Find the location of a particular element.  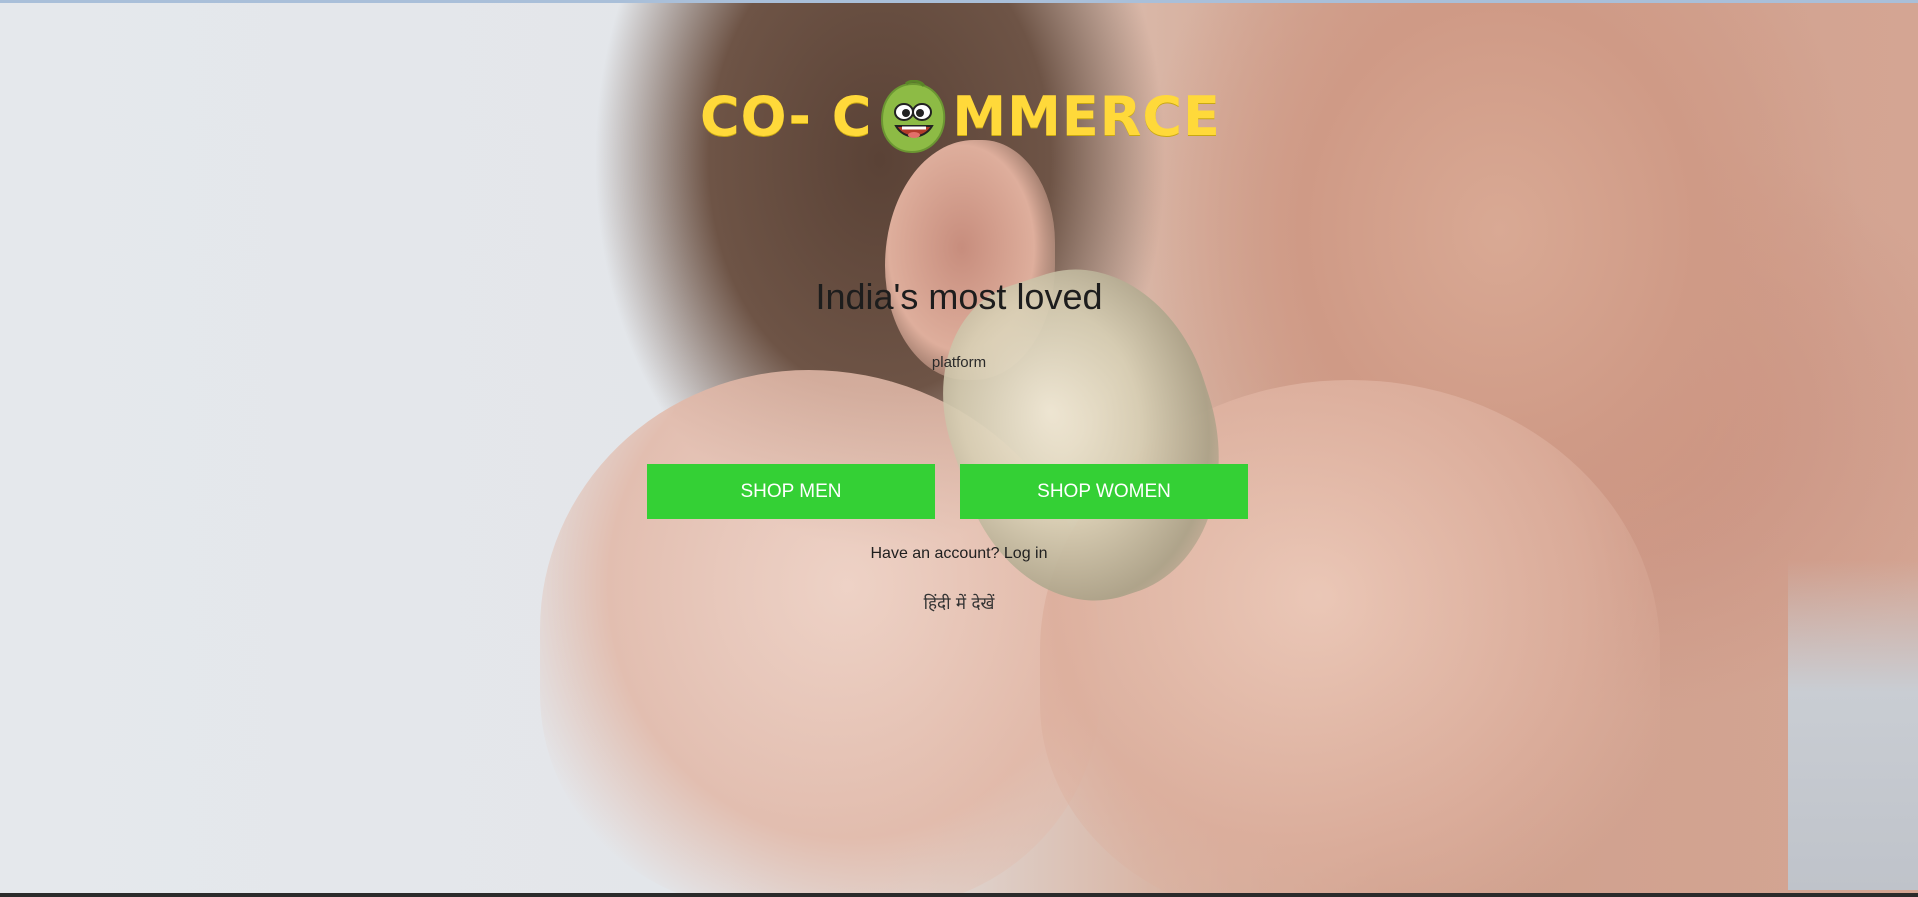

login-prompt: Have an account? Log in is located at coordinates (959, 554).